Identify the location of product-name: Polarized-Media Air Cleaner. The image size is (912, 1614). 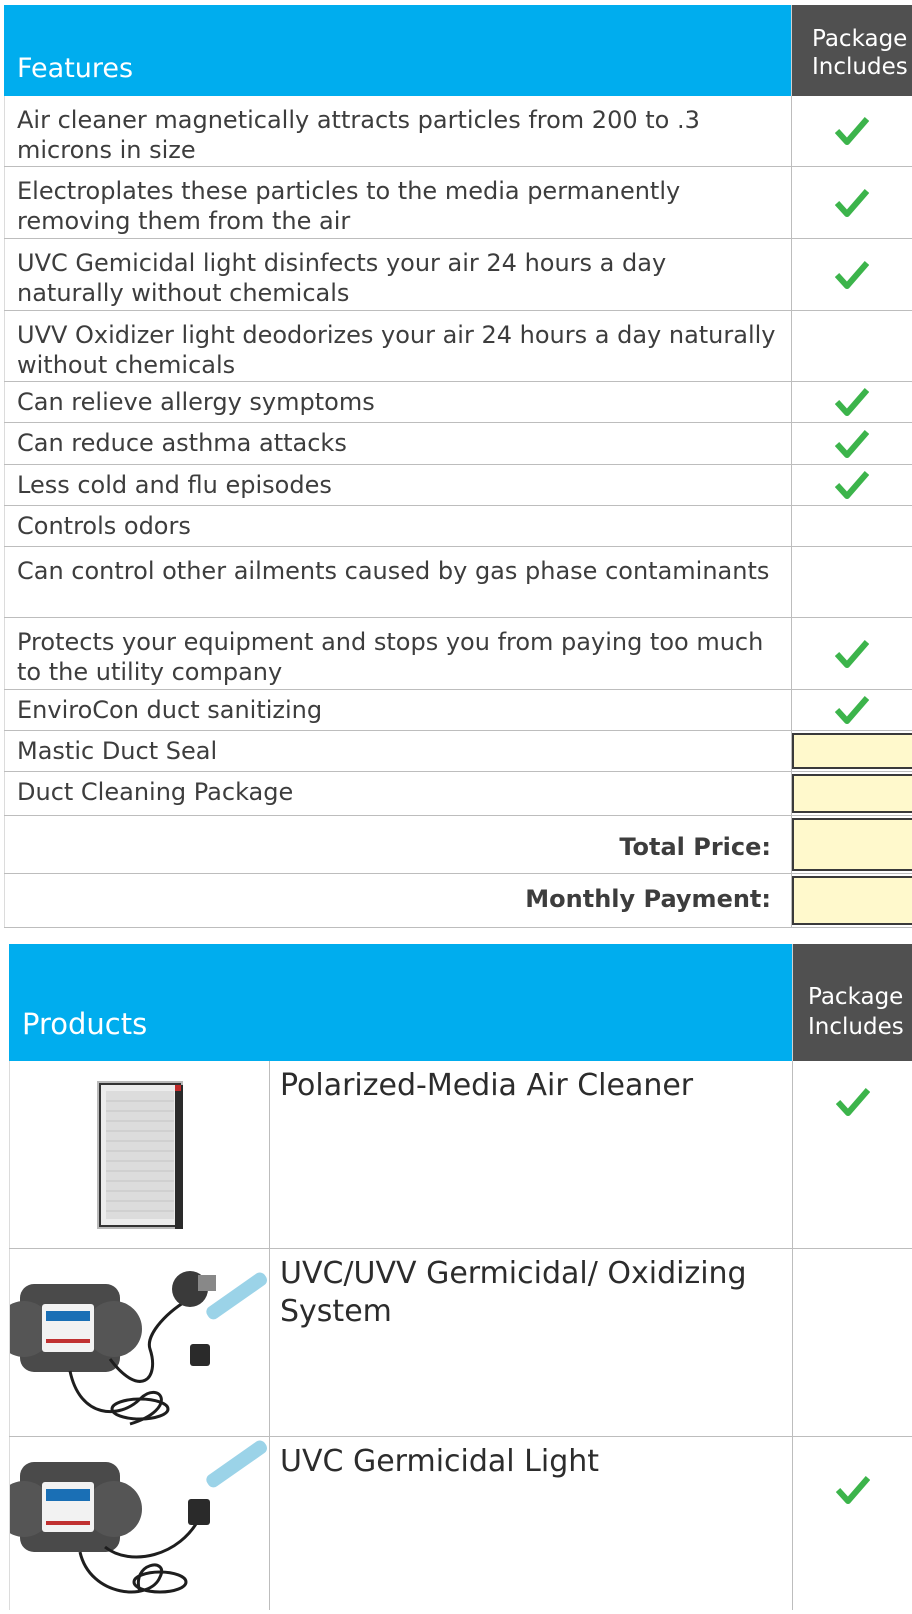
(487, 1085).